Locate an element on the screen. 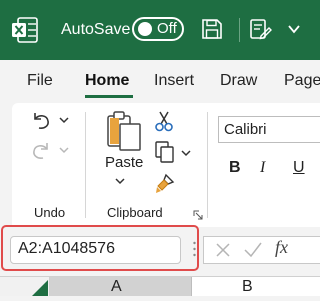  copy-dropdown-chevron-icon is located at coordinates (186, 152).